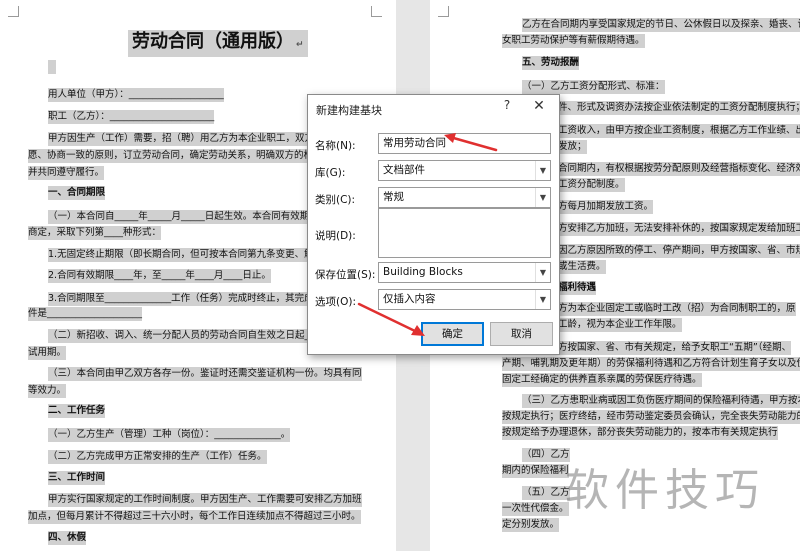 The image size is (800, 551). What do you see at coordinates (679, 251) in the screenshot?
I see `doc-line: 因乙方原因所致的停工、停产期间，甲方按国家、省、市规定` at bounding box center [679, 251].